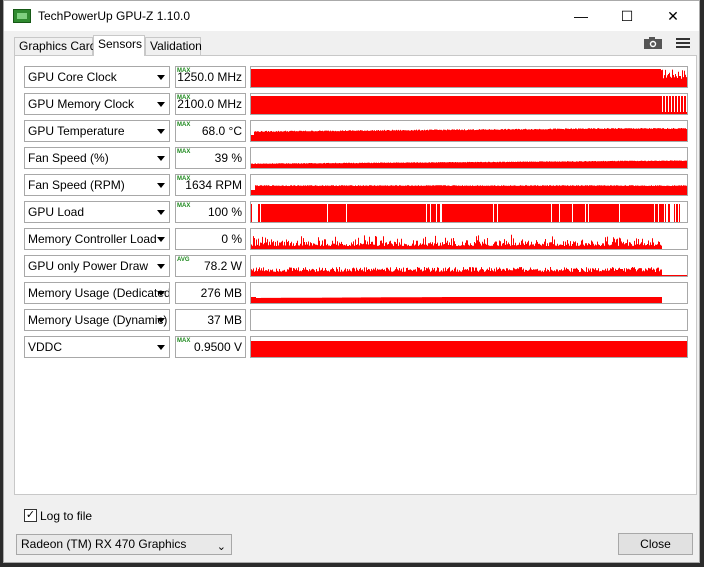 The height and width of the screenshot is (567, 704). What do you see at coordinates (653, 44) in the screenshot?
I see `camera-icon` at bounding box center [653, 44].